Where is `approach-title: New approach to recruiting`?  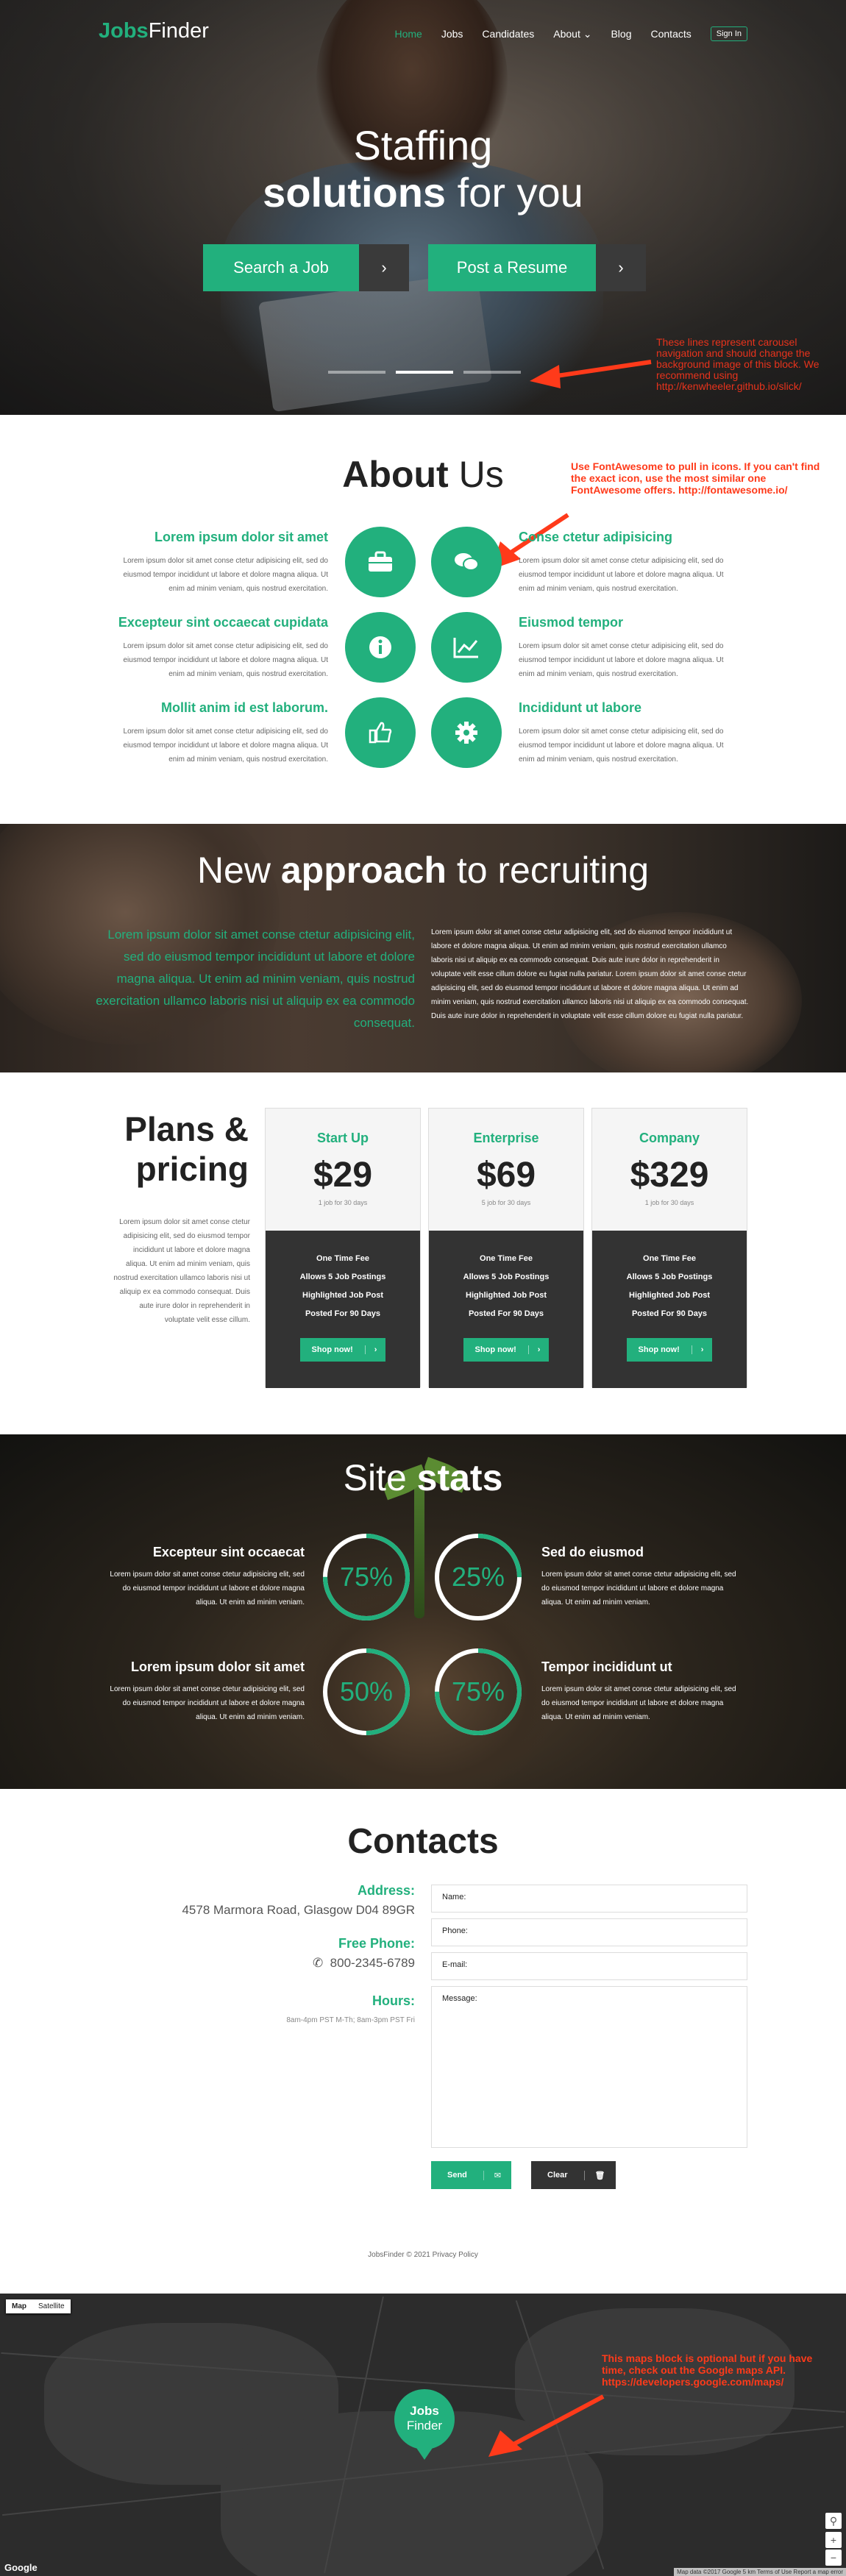
approach-title: New approach to recruiting is located at coordinates (423, 870).